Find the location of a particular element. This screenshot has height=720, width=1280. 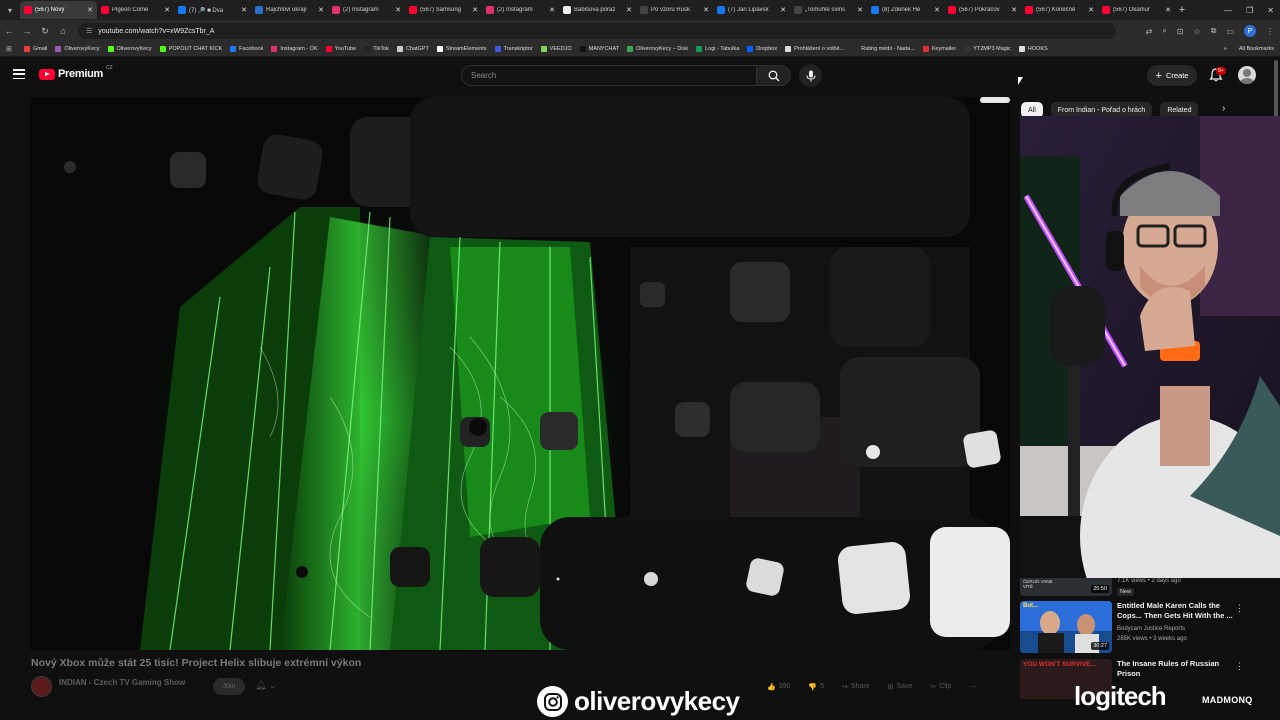

address-bar: ☰ youtube.com/watch?v=xW9ZcsTbr_A is located at coordinates (597, 31).